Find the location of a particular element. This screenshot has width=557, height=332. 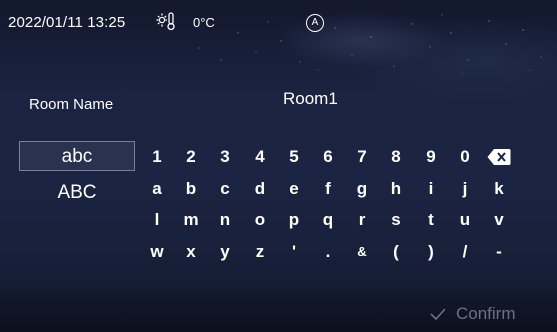

key-row2-8: h is located at coordinates (396, 189).